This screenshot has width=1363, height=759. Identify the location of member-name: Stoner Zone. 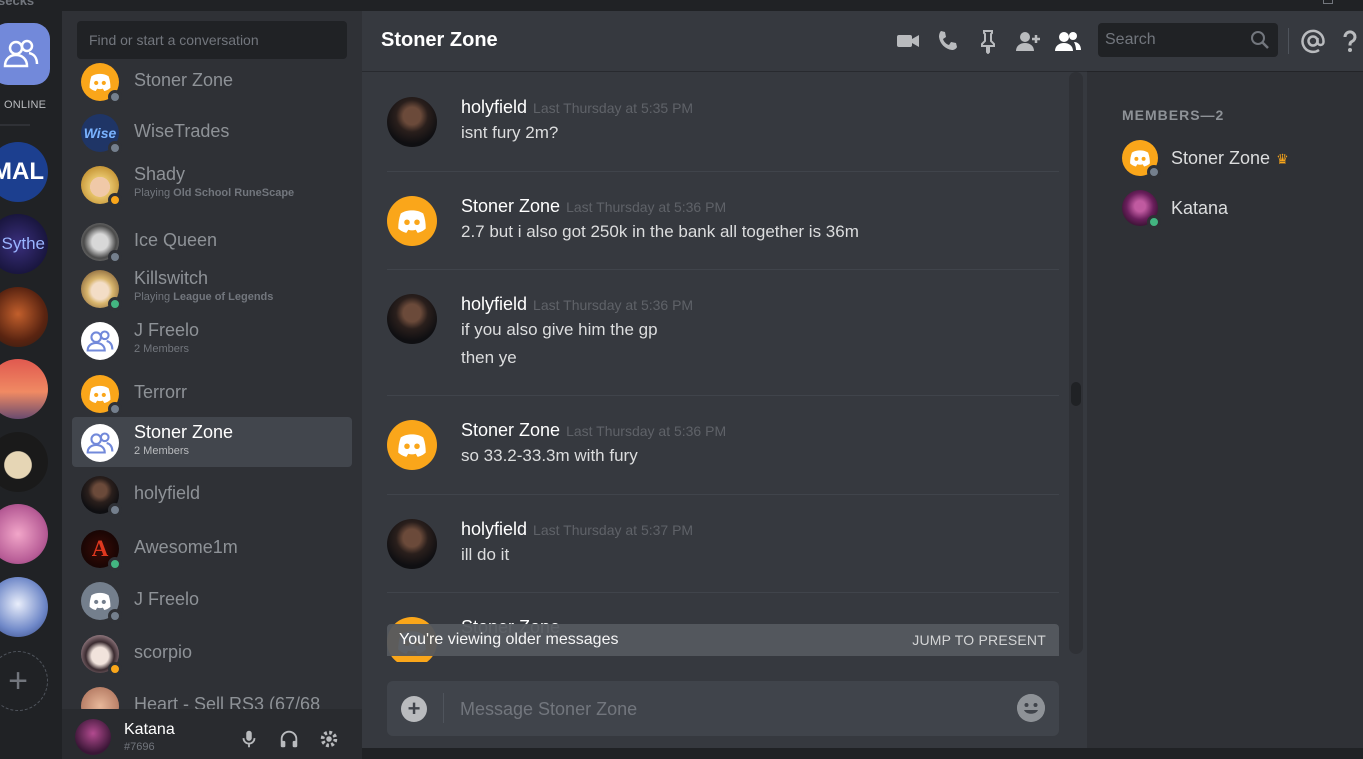
(1221, 158).